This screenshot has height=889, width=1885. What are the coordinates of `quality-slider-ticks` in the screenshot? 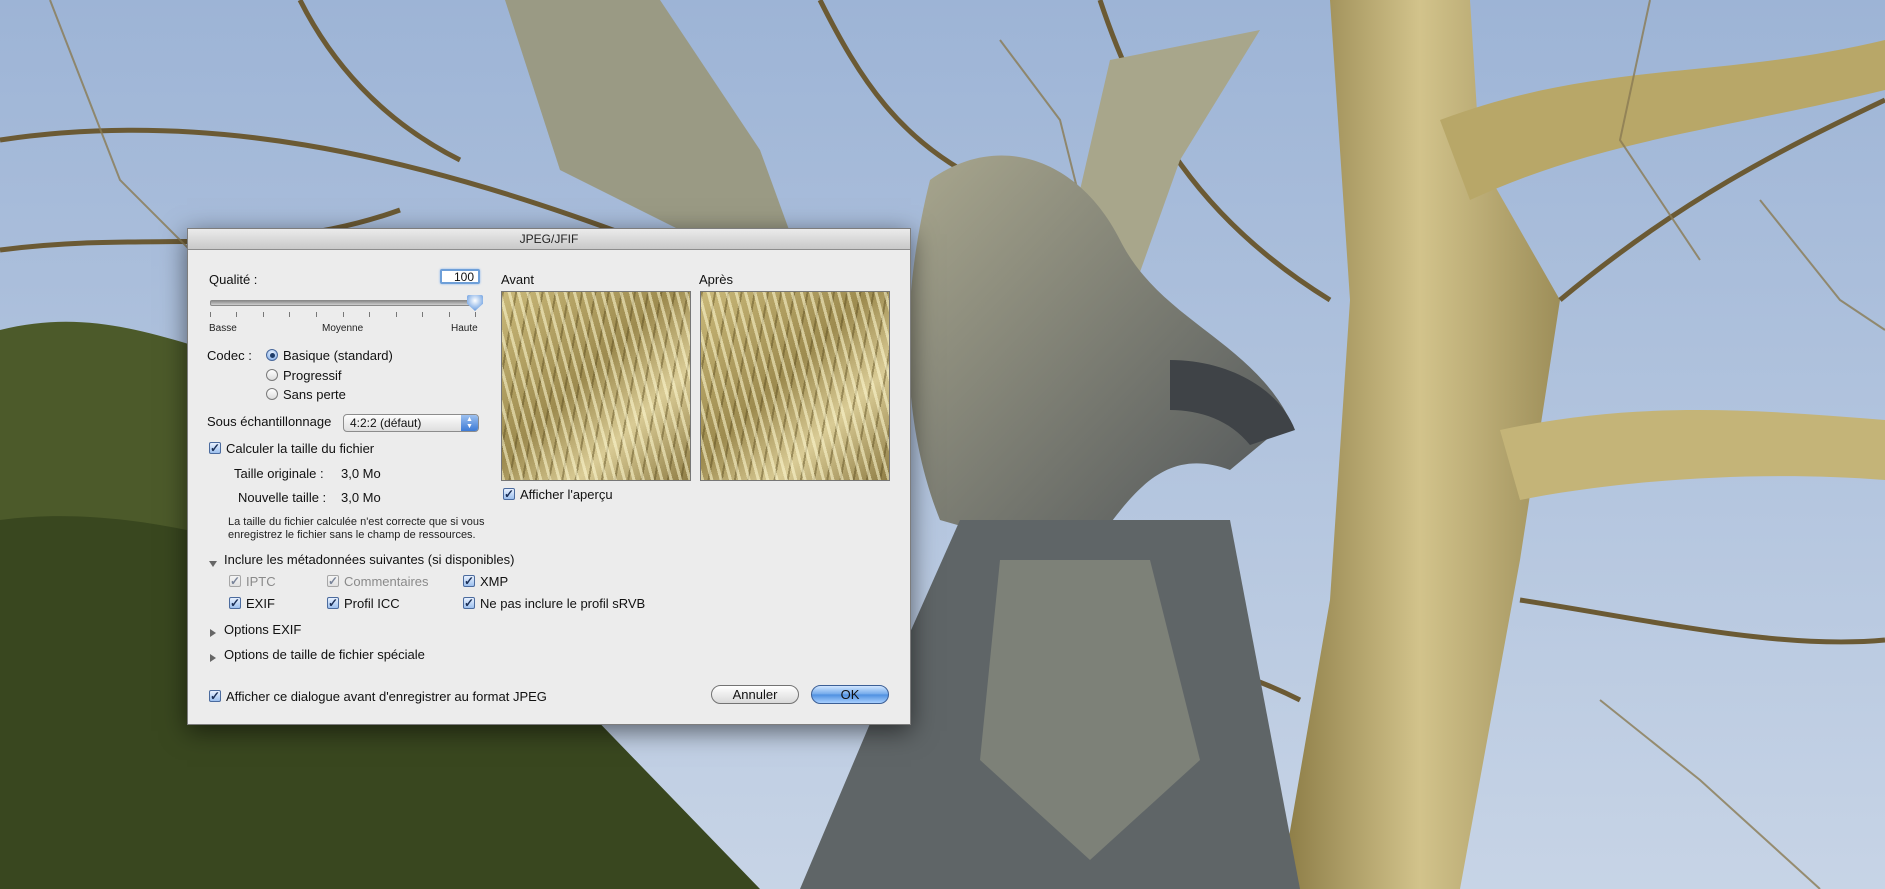 It's located at (343, 315).